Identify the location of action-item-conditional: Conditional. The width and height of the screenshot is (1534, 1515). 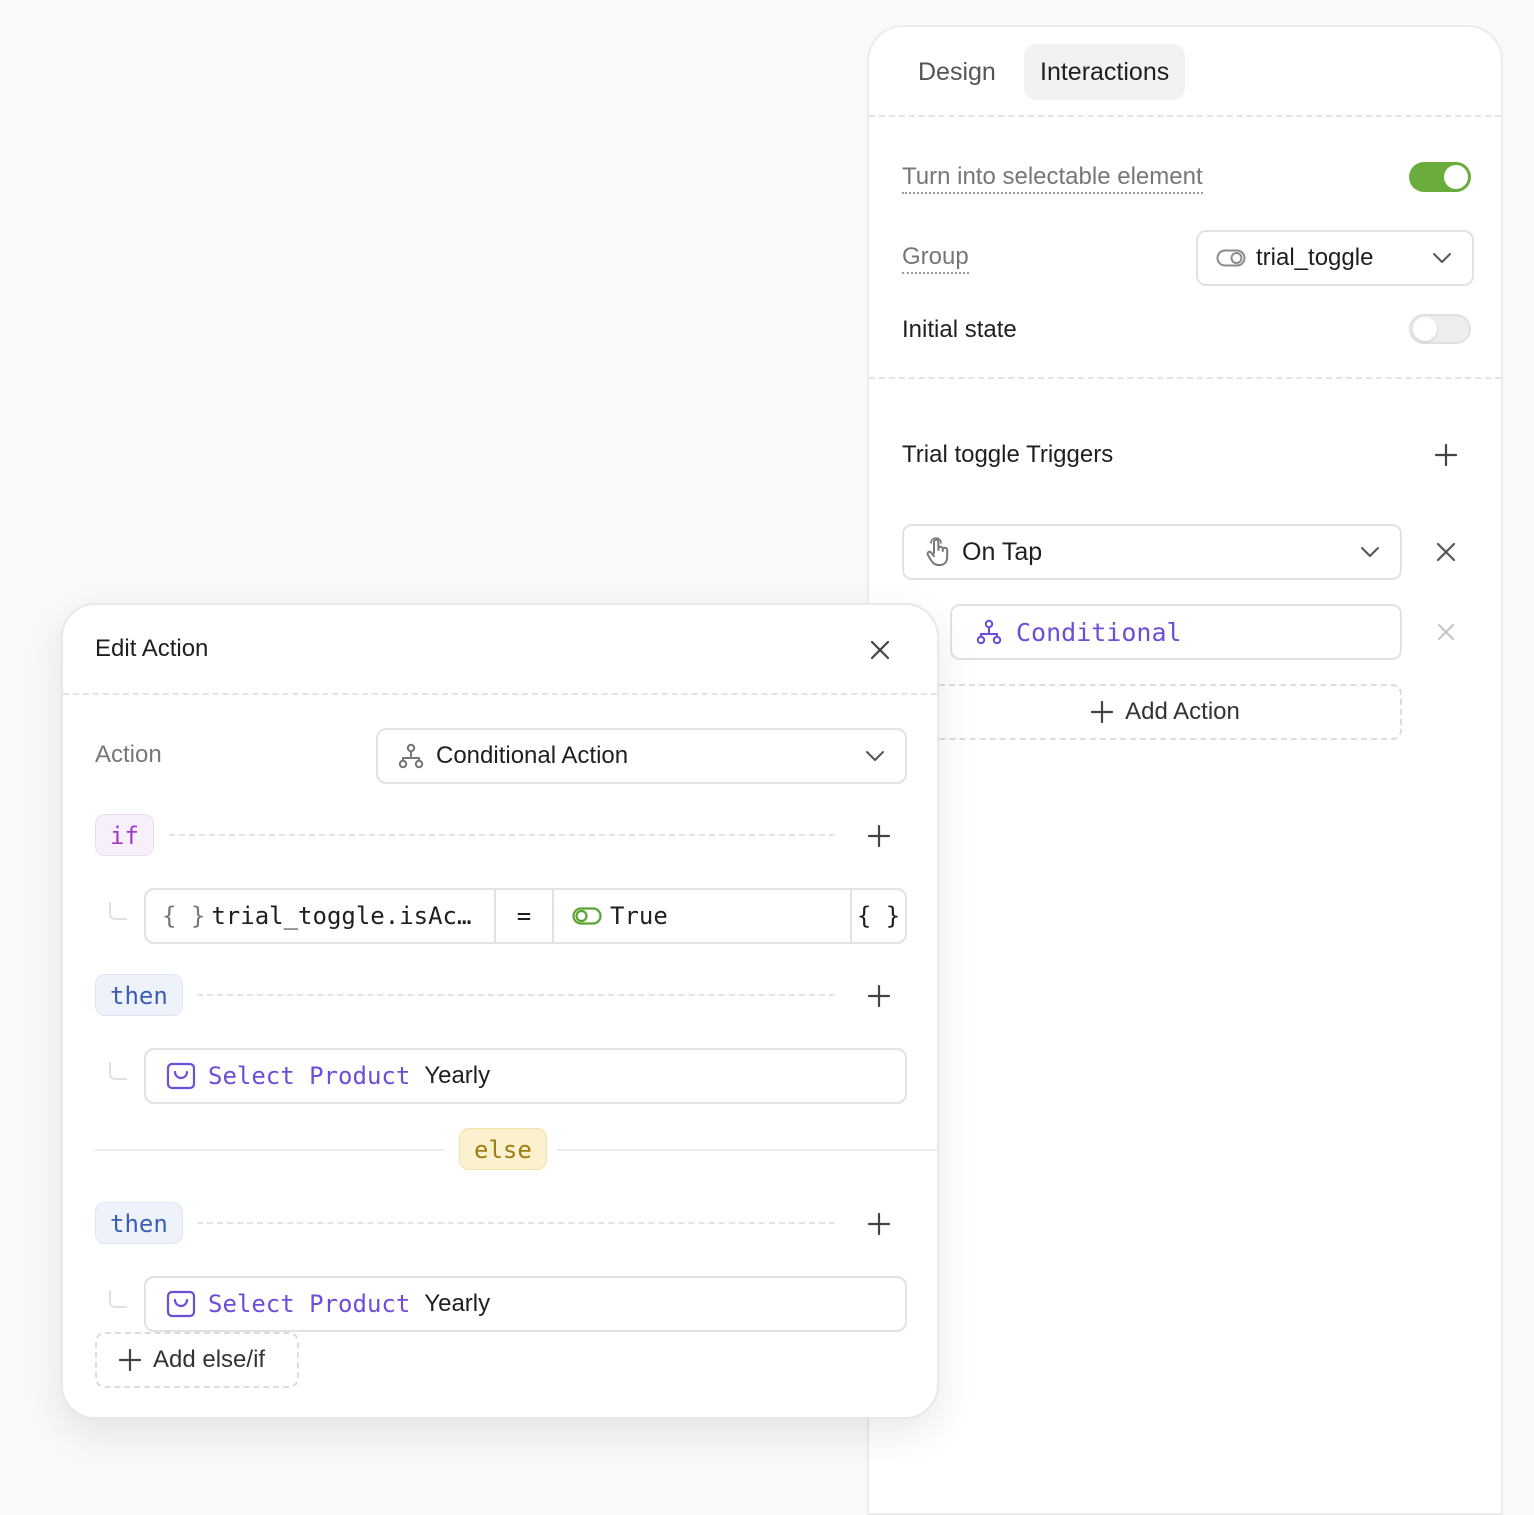
(1176, 632).